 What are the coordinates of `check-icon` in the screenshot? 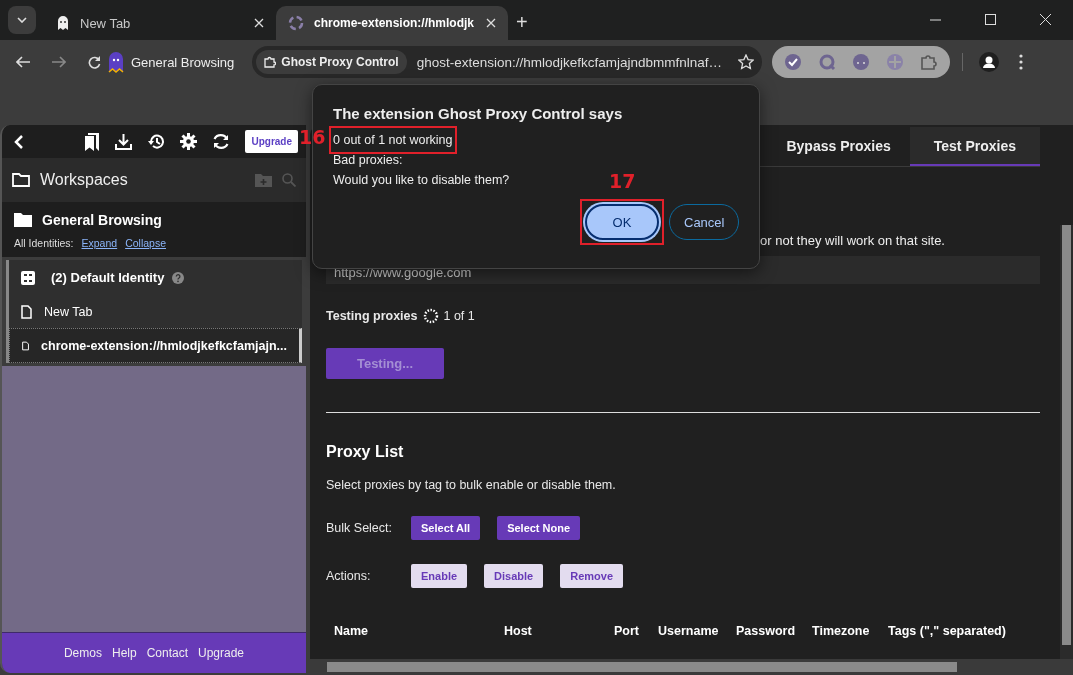 It's located at (793, 62).